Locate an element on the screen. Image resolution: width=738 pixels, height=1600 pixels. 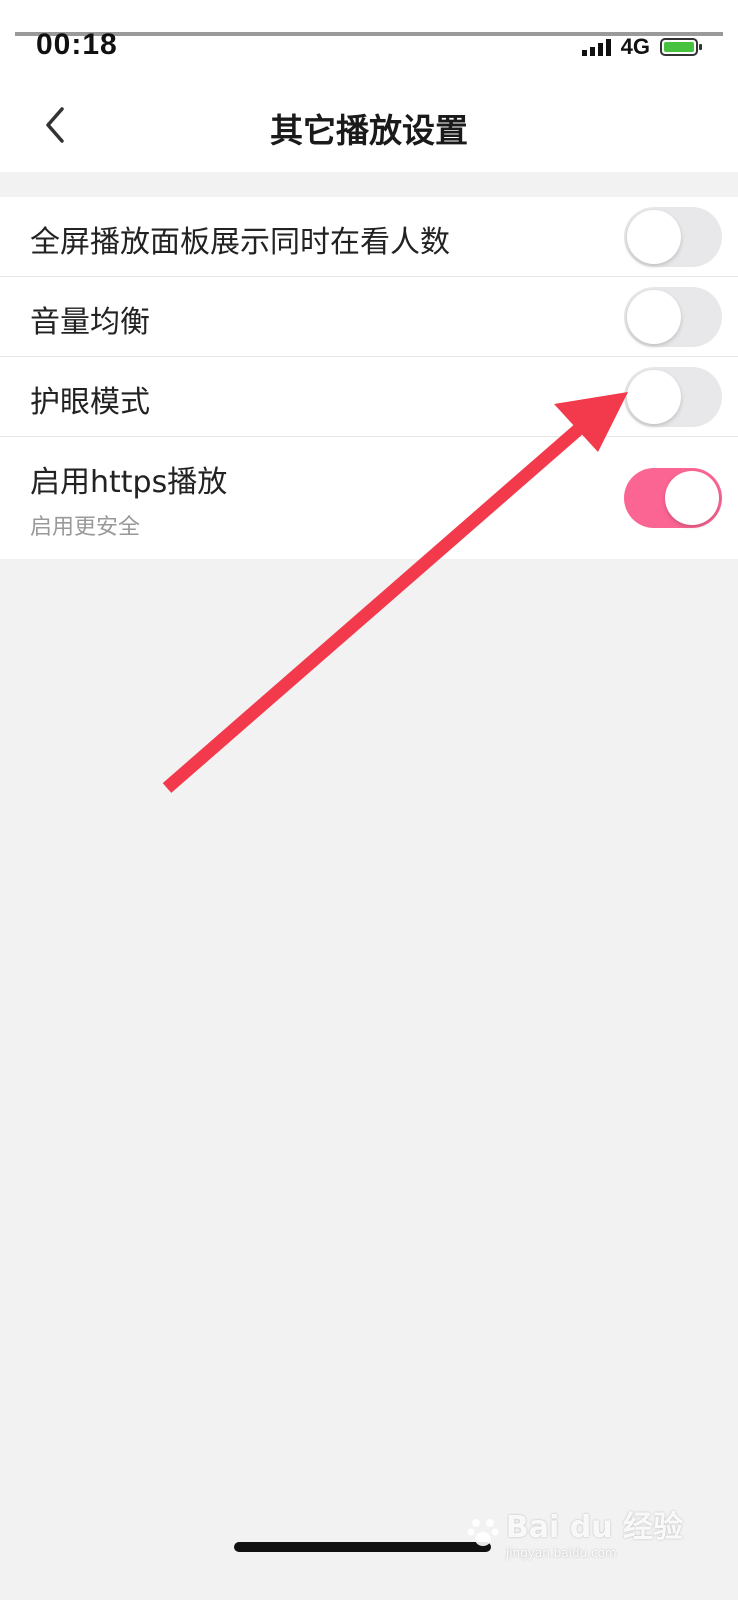
battery-charging-icon is located at coordinates (681, 47).